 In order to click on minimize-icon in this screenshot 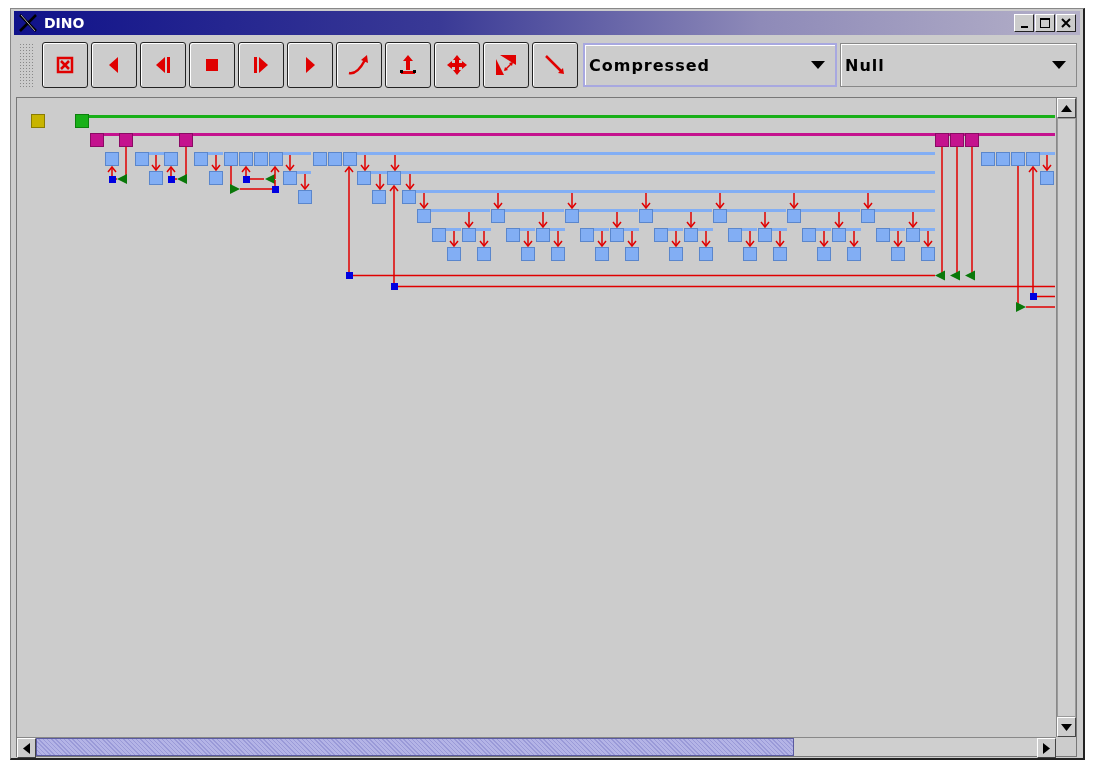, I will do `click(1024, 27)`.